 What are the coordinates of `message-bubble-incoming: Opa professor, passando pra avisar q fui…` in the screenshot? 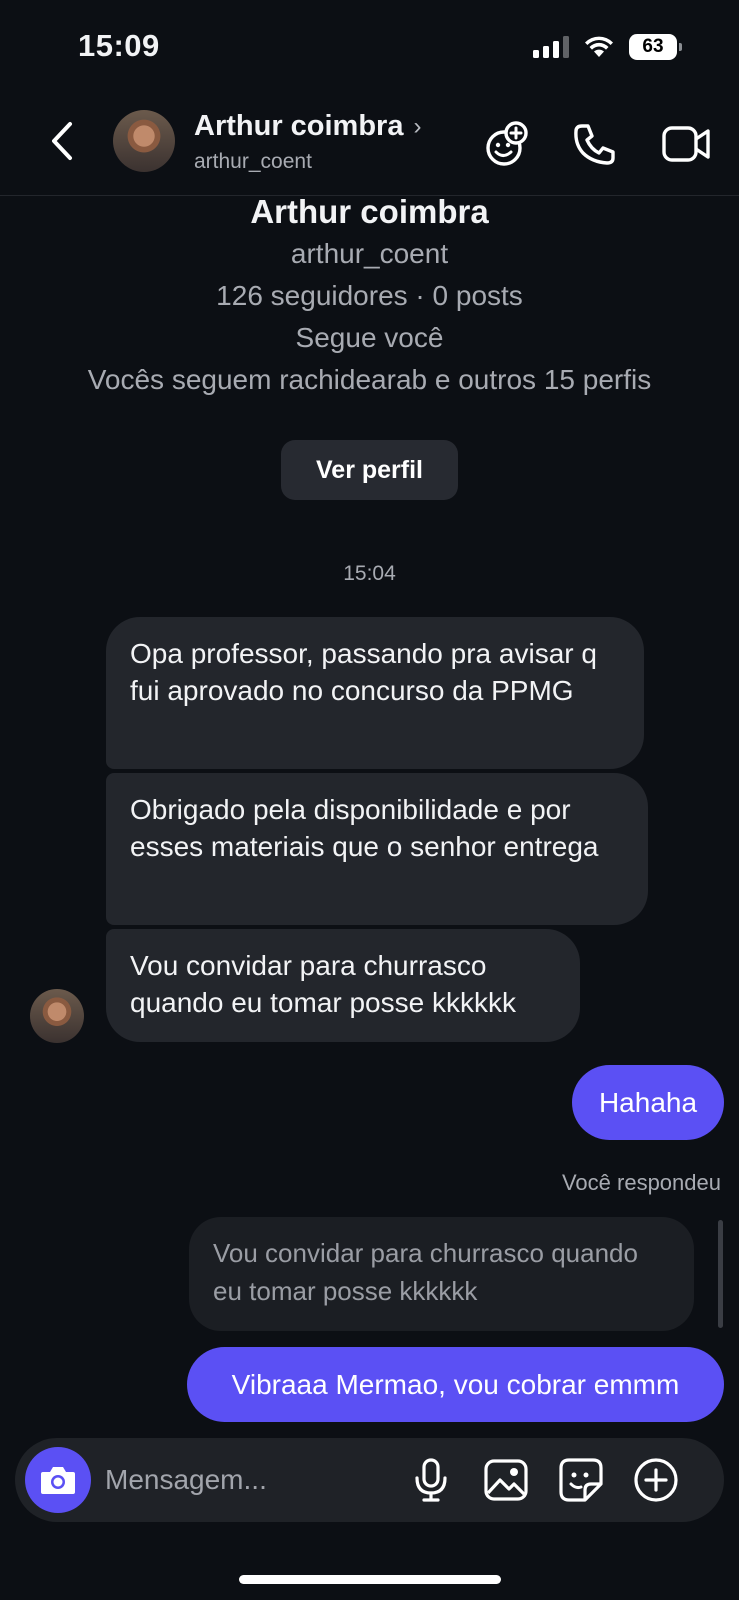 It's located at (375, 693).